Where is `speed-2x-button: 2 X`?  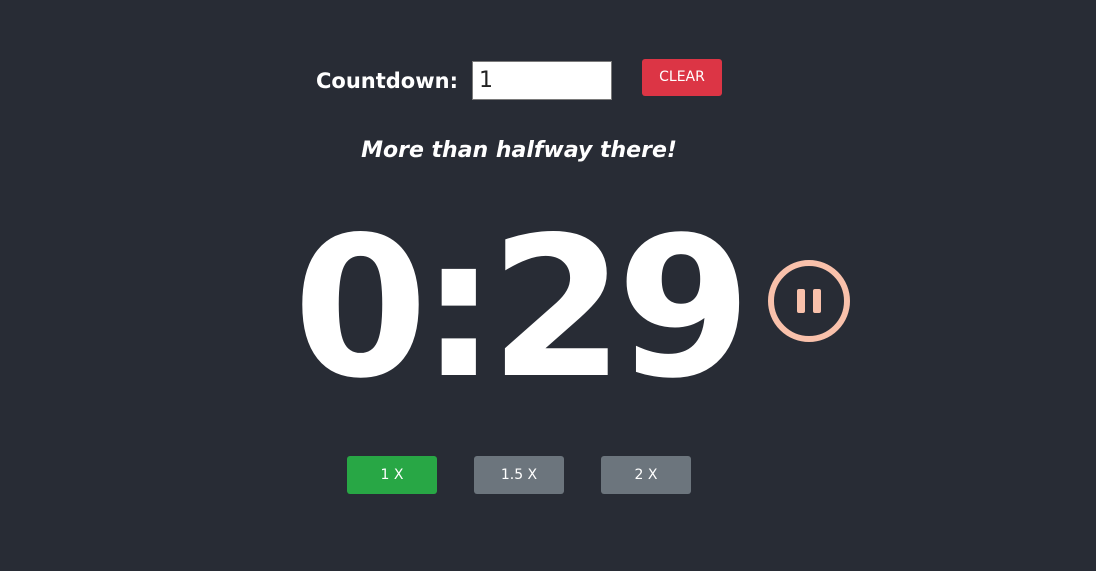 speed-2x-button: 2 X is located at coordinates (646, 475).